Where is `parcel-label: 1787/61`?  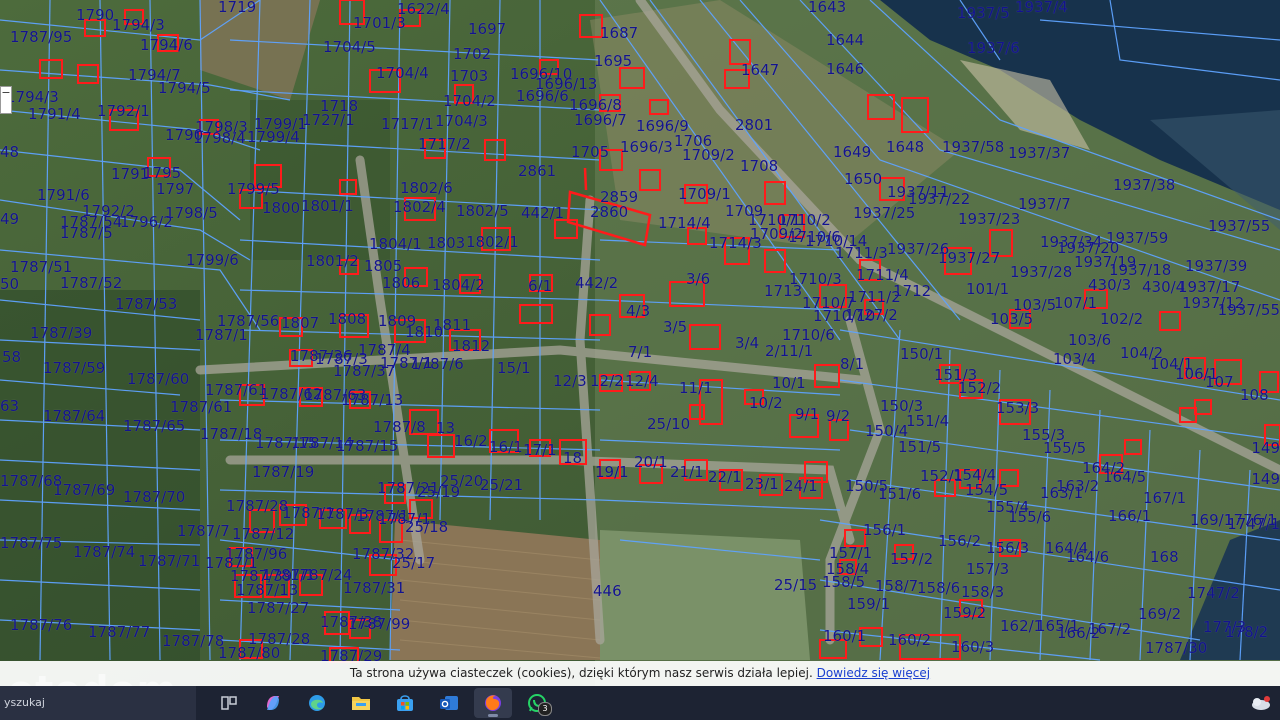
parcel-label: 1787/61 is located at coordinates (201, 407).